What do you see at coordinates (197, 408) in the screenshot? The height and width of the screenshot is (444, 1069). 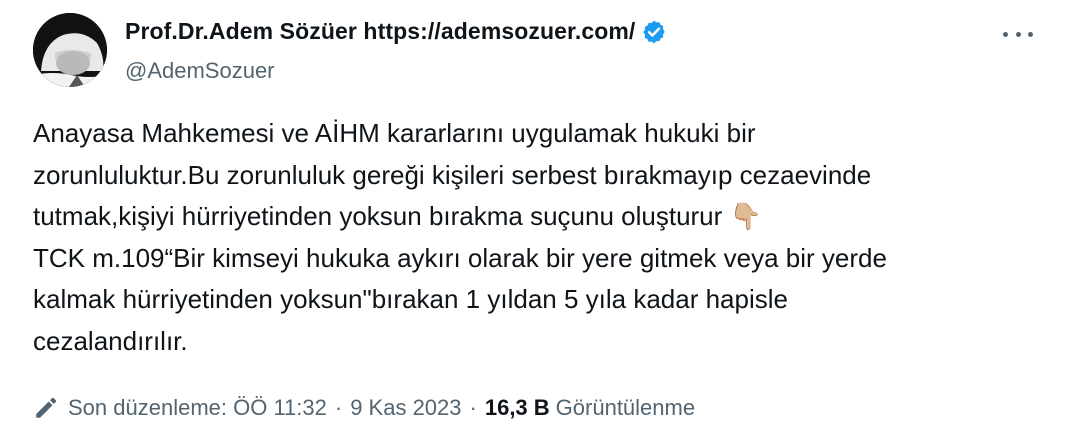 I see `edited-timestamp: Son düzenleme: ÖÖ 11:32` at bounding box center [197, 408].